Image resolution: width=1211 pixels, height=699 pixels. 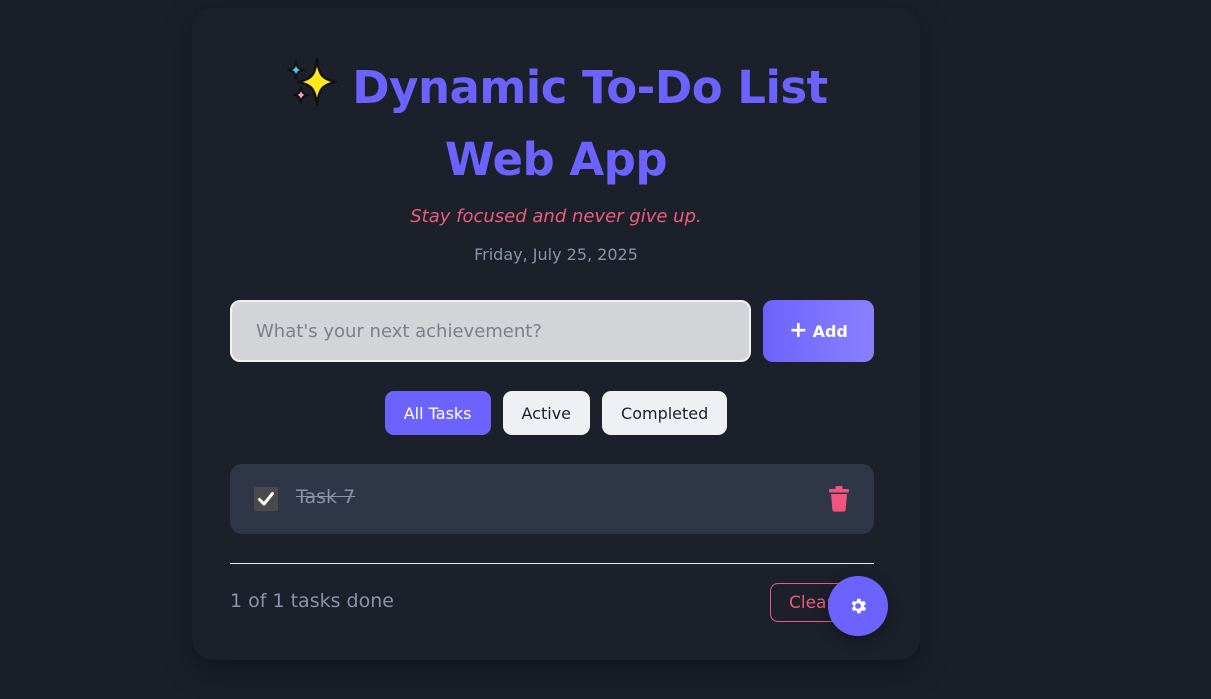 I want to click on title-line-1: Dynamic To-Do List, so click(x=590, y=87).